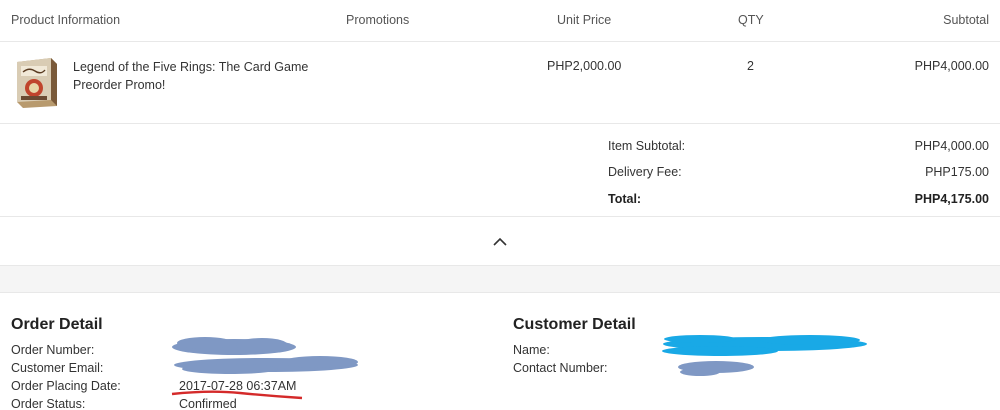  What do you see at coordinates (951, 66) in the screenshot?
I see `item-subtotal: PHP4,000.00` at bounding box center [951, 66].